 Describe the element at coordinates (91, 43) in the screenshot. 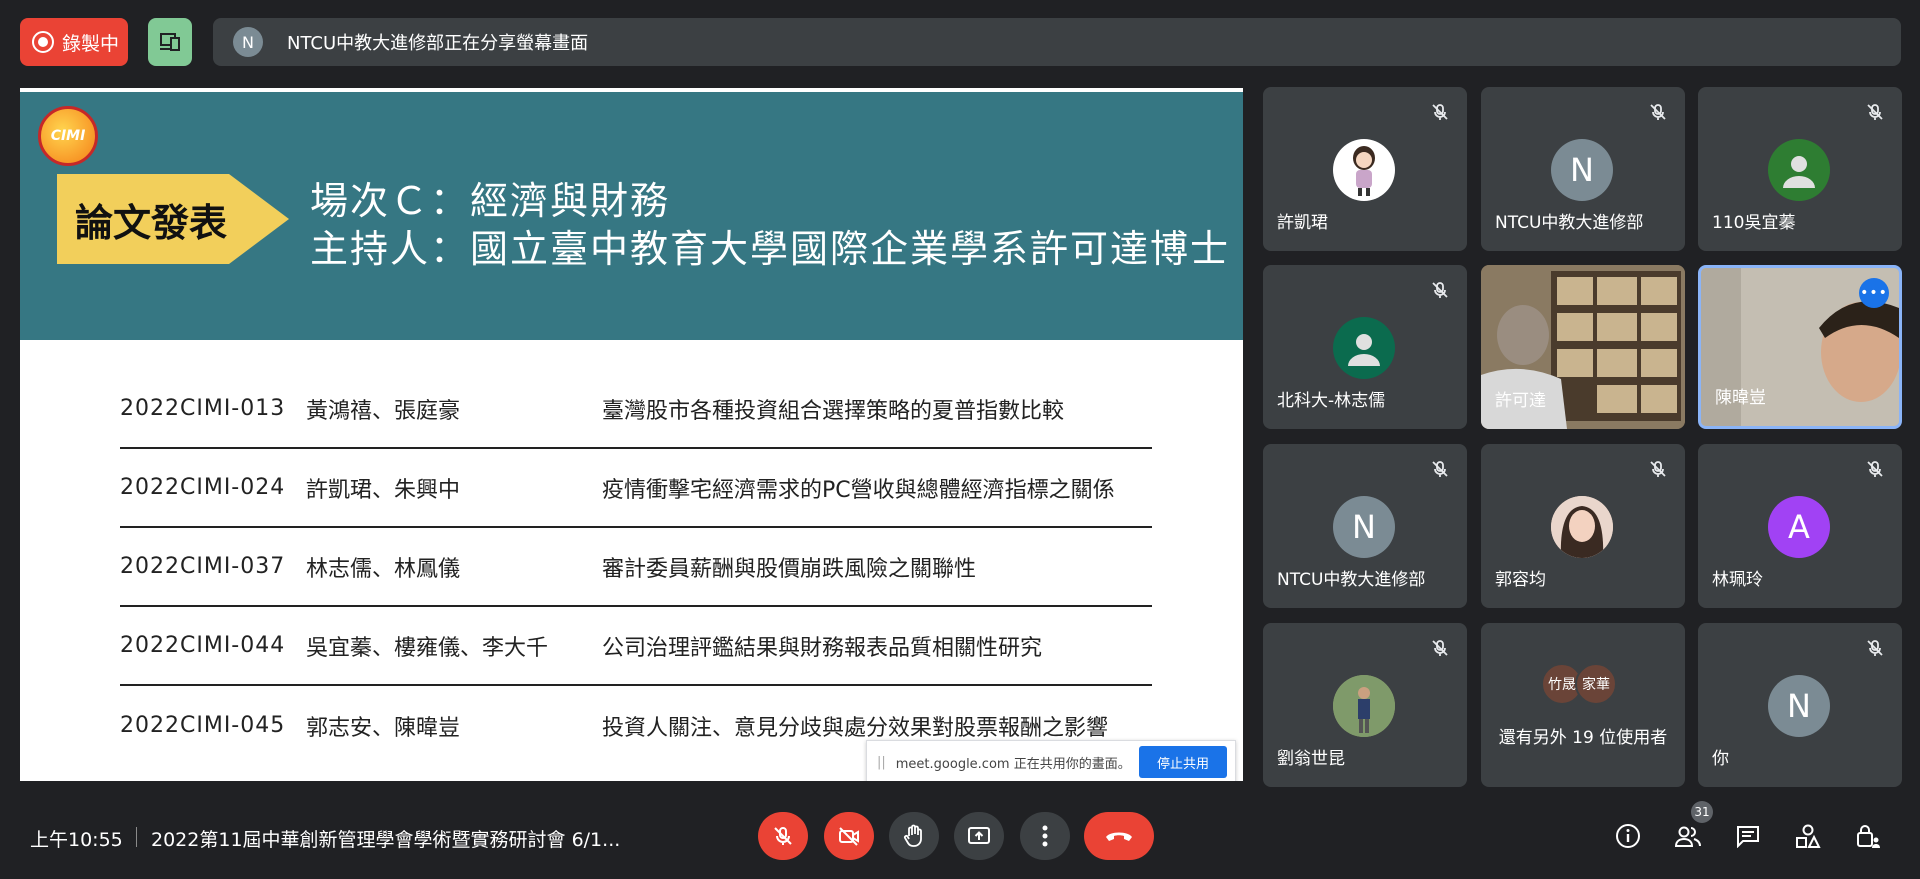

I see `recording-label: 錄製中` at that location.